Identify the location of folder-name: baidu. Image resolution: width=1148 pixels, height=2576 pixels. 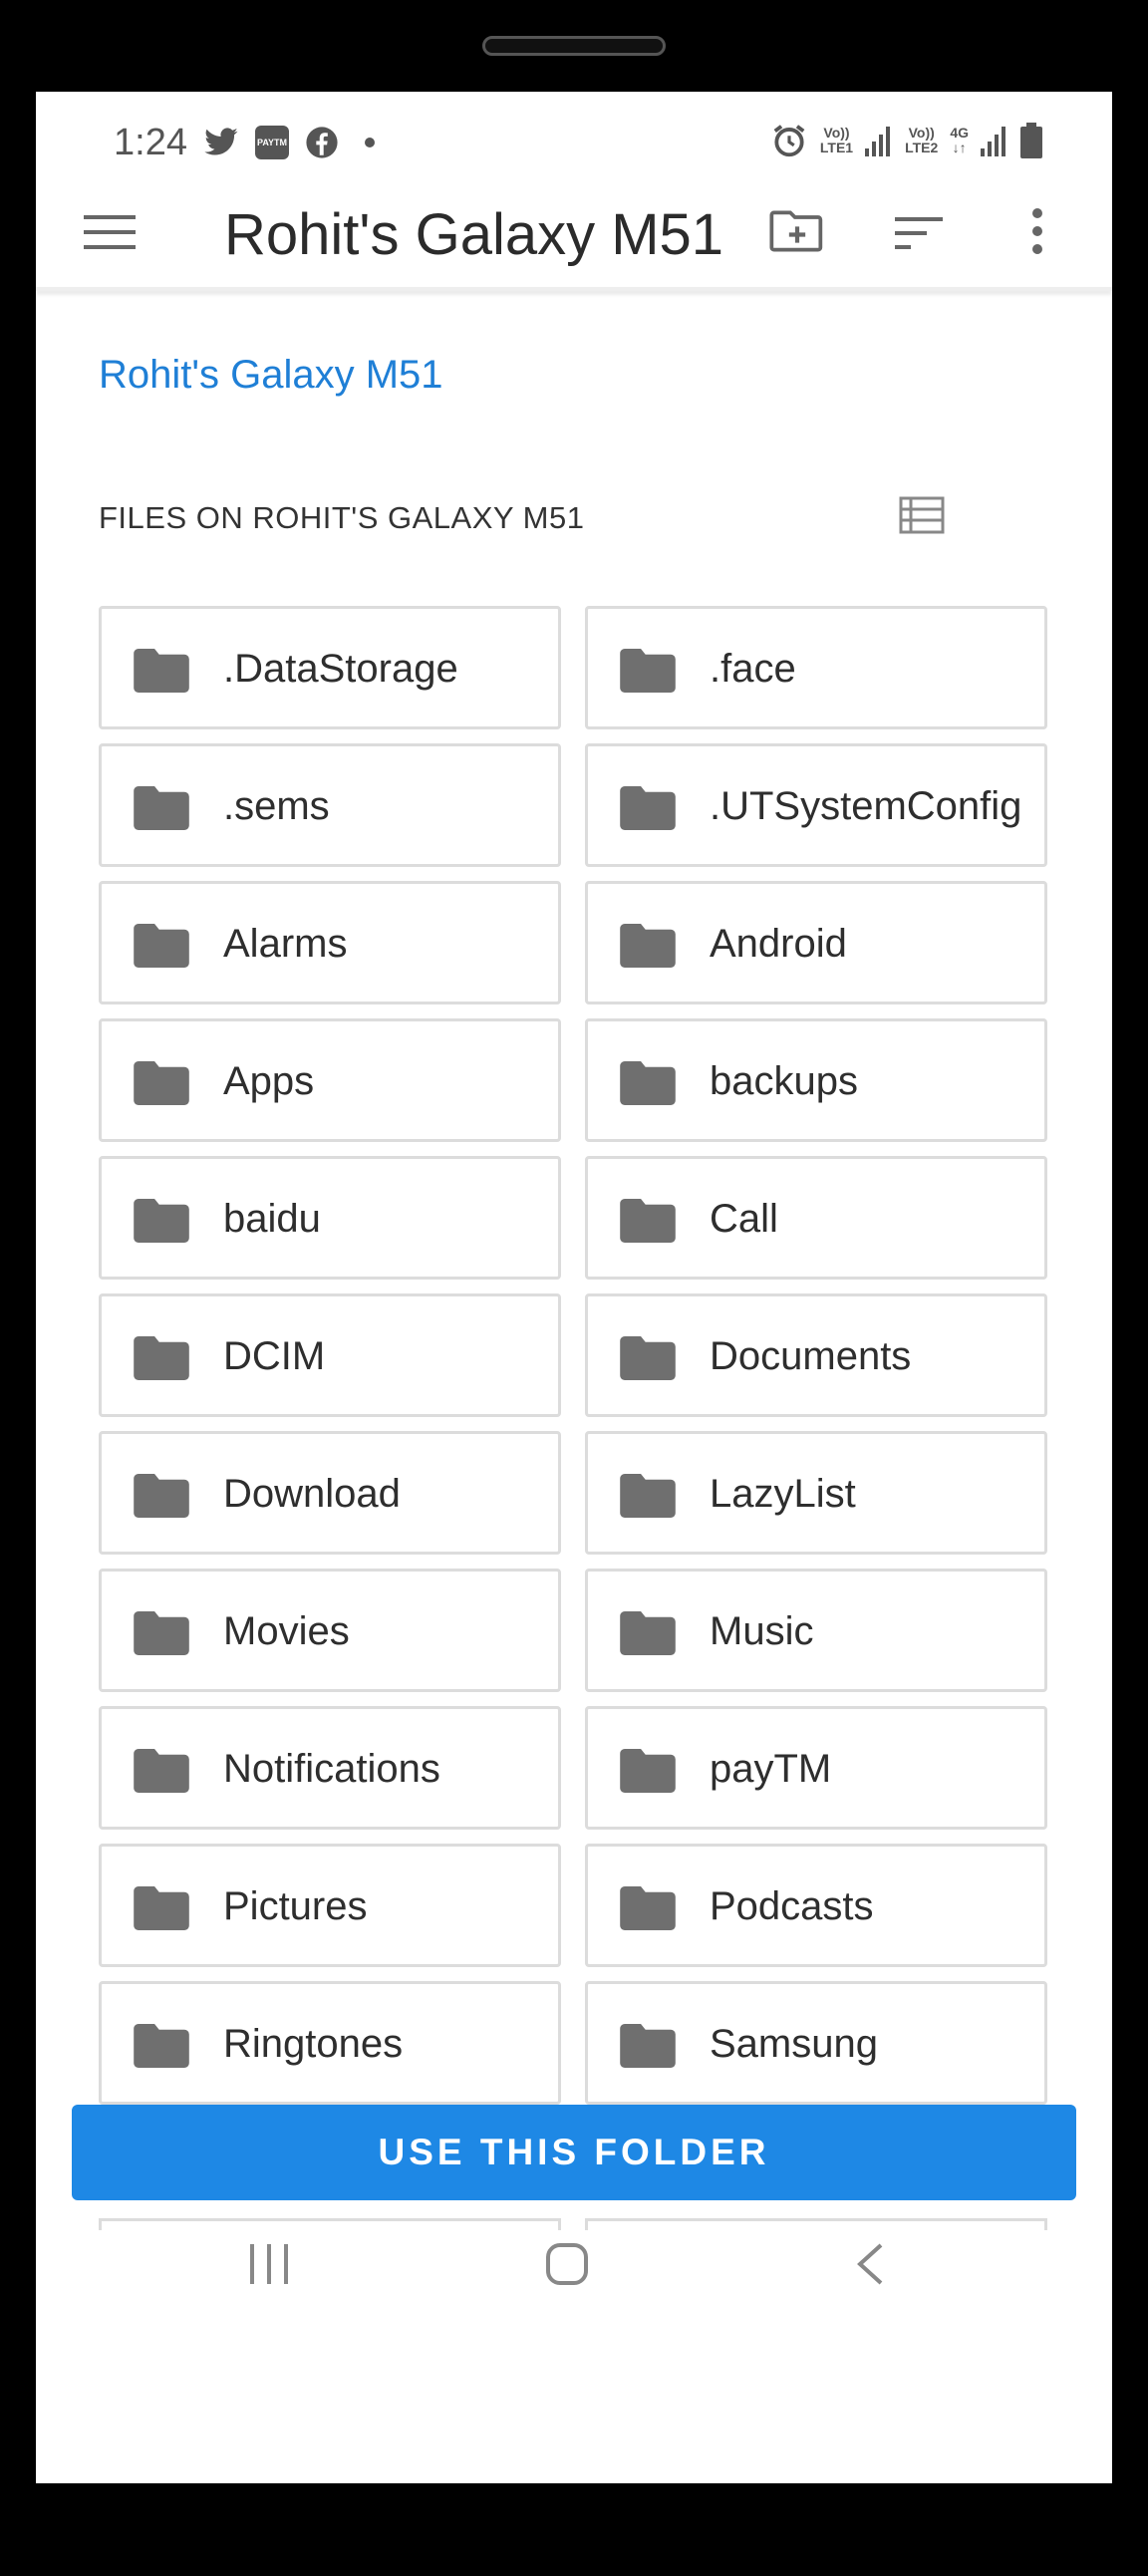
(272, 1219).